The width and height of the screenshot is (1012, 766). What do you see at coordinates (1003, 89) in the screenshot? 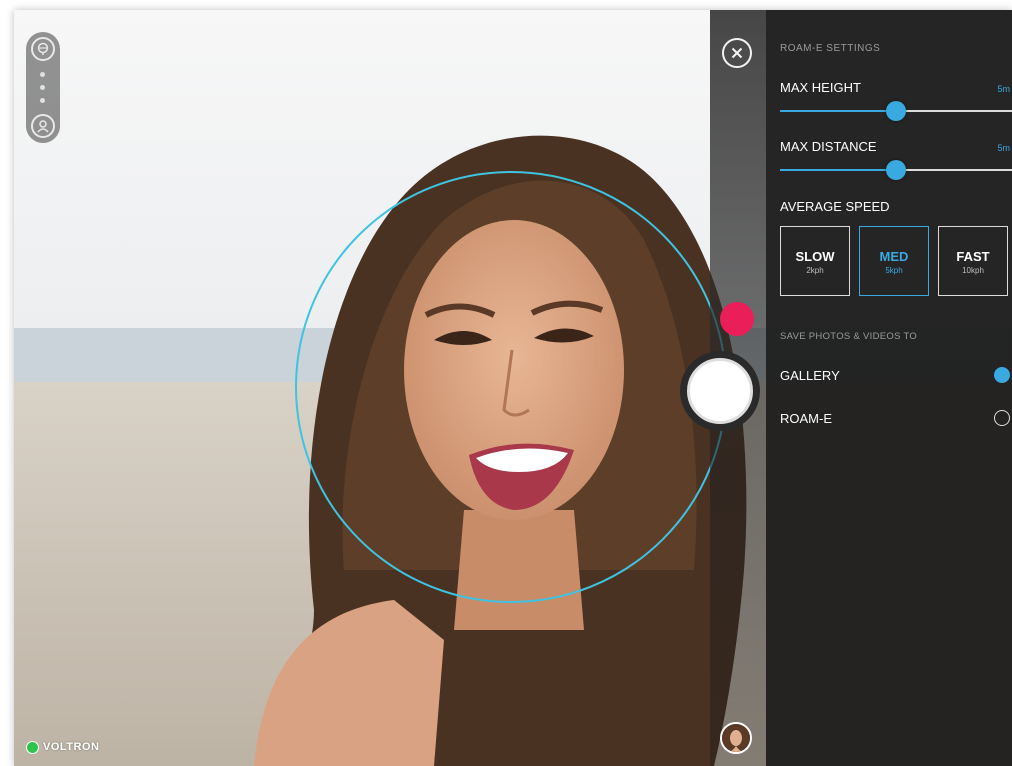
I see `max-height-value: 5m` at bounding box center [1003, 89].